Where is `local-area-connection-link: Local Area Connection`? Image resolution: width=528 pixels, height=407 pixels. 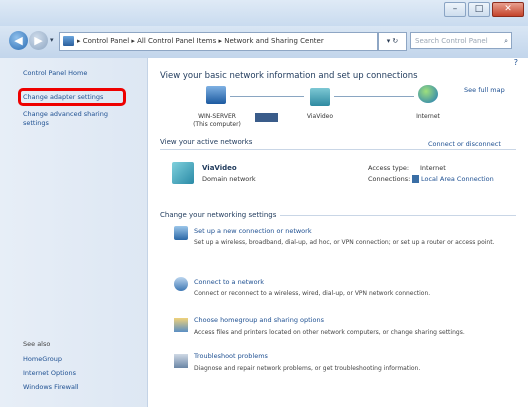
local-area-connection-link: Local Area Connection is located at coordinates (453, 179).